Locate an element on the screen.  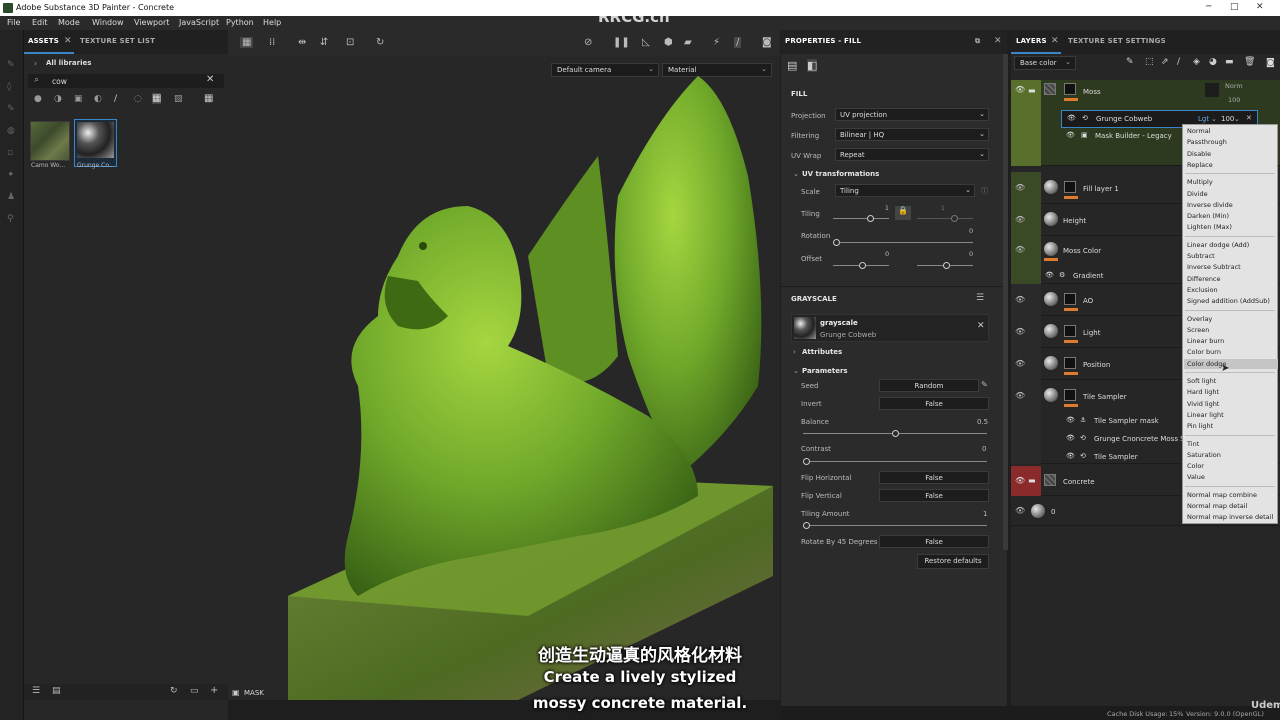
detach-icon: ⧉ is located at coordinates (977, 41).